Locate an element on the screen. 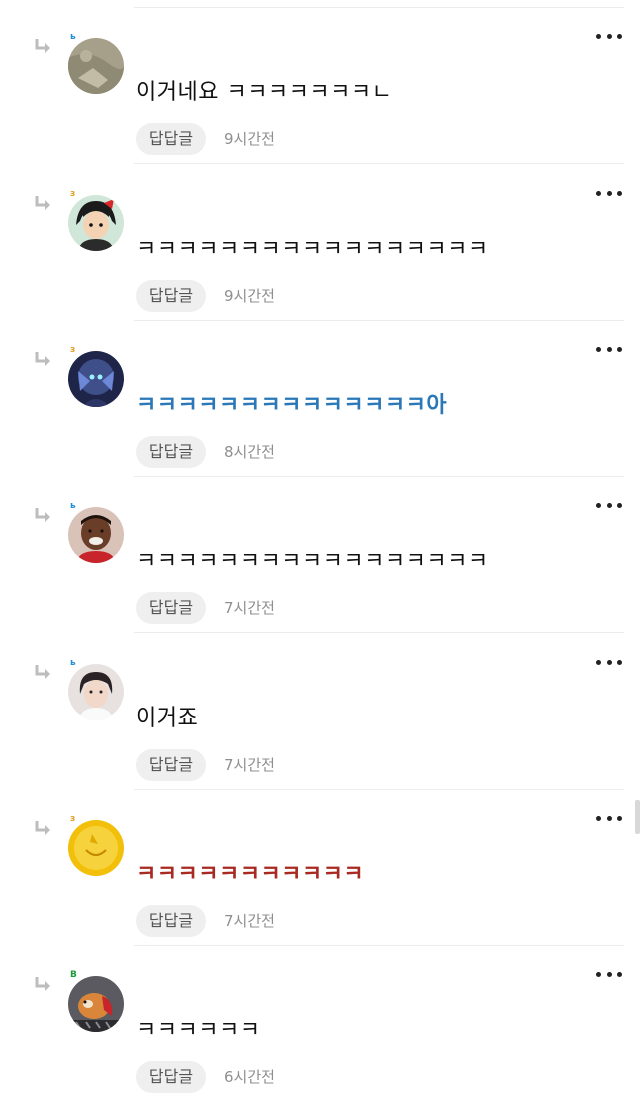 This screenshot has height=1102, width=640. comment-item: ь ㅋㅋㅋㅋㅋㅋㅋㅋㅋㅋㅋㅋㅋㅋㅋㅋㅋ 답답글 7시간전 is located at coordinates (320, 555).